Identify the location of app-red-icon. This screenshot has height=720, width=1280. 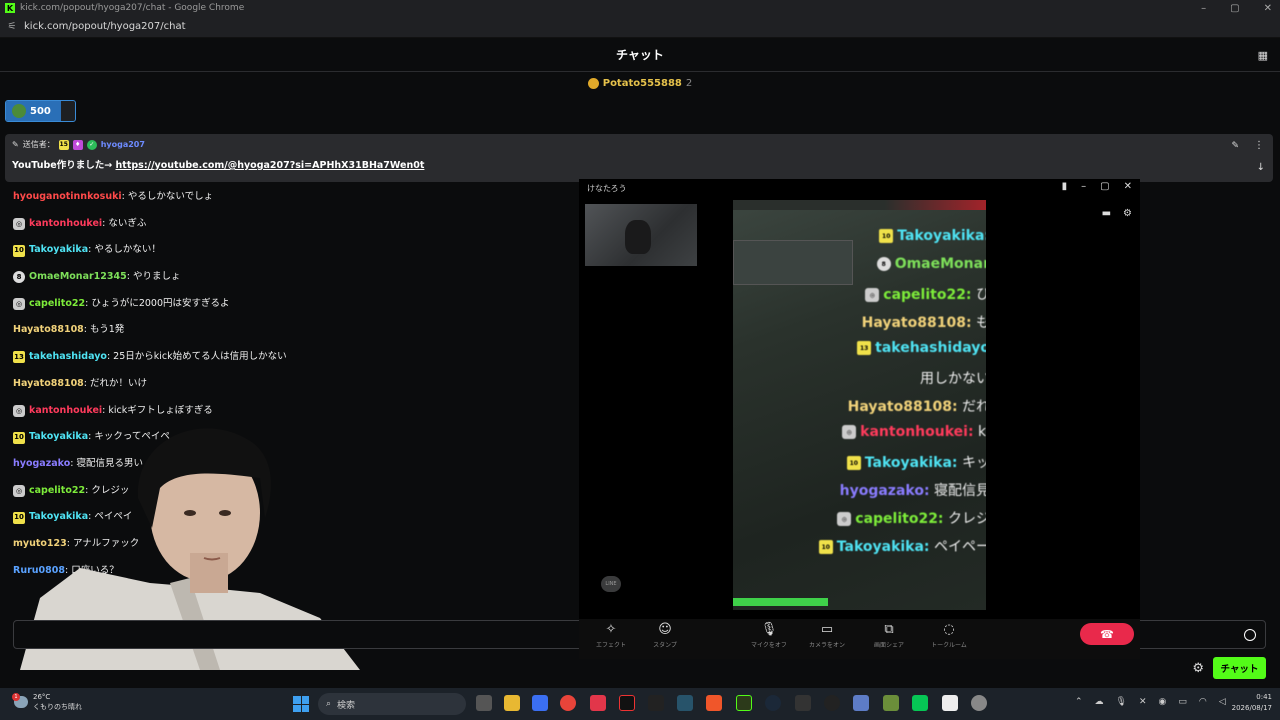
(598, 703).